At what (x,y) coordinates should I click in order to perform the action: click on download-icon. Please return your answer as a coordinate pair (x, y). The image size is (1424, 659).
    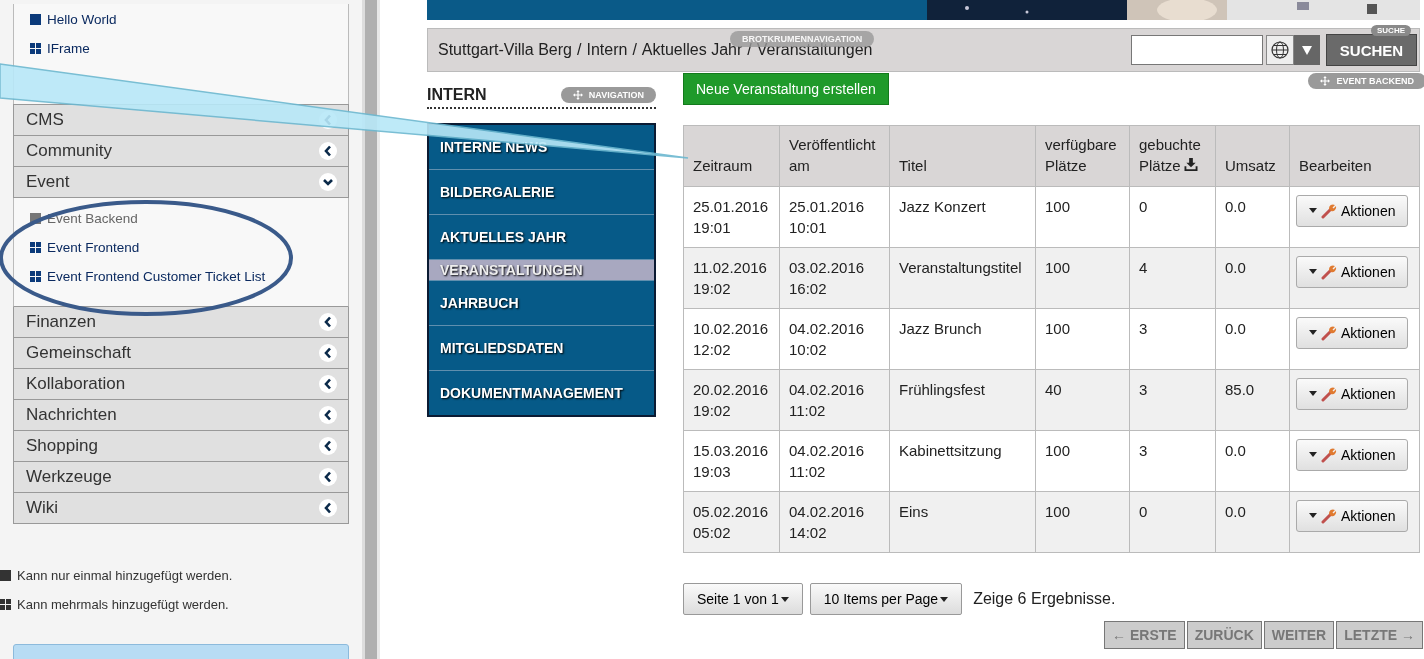
    Looking at the image, I should click on (1190, 164).